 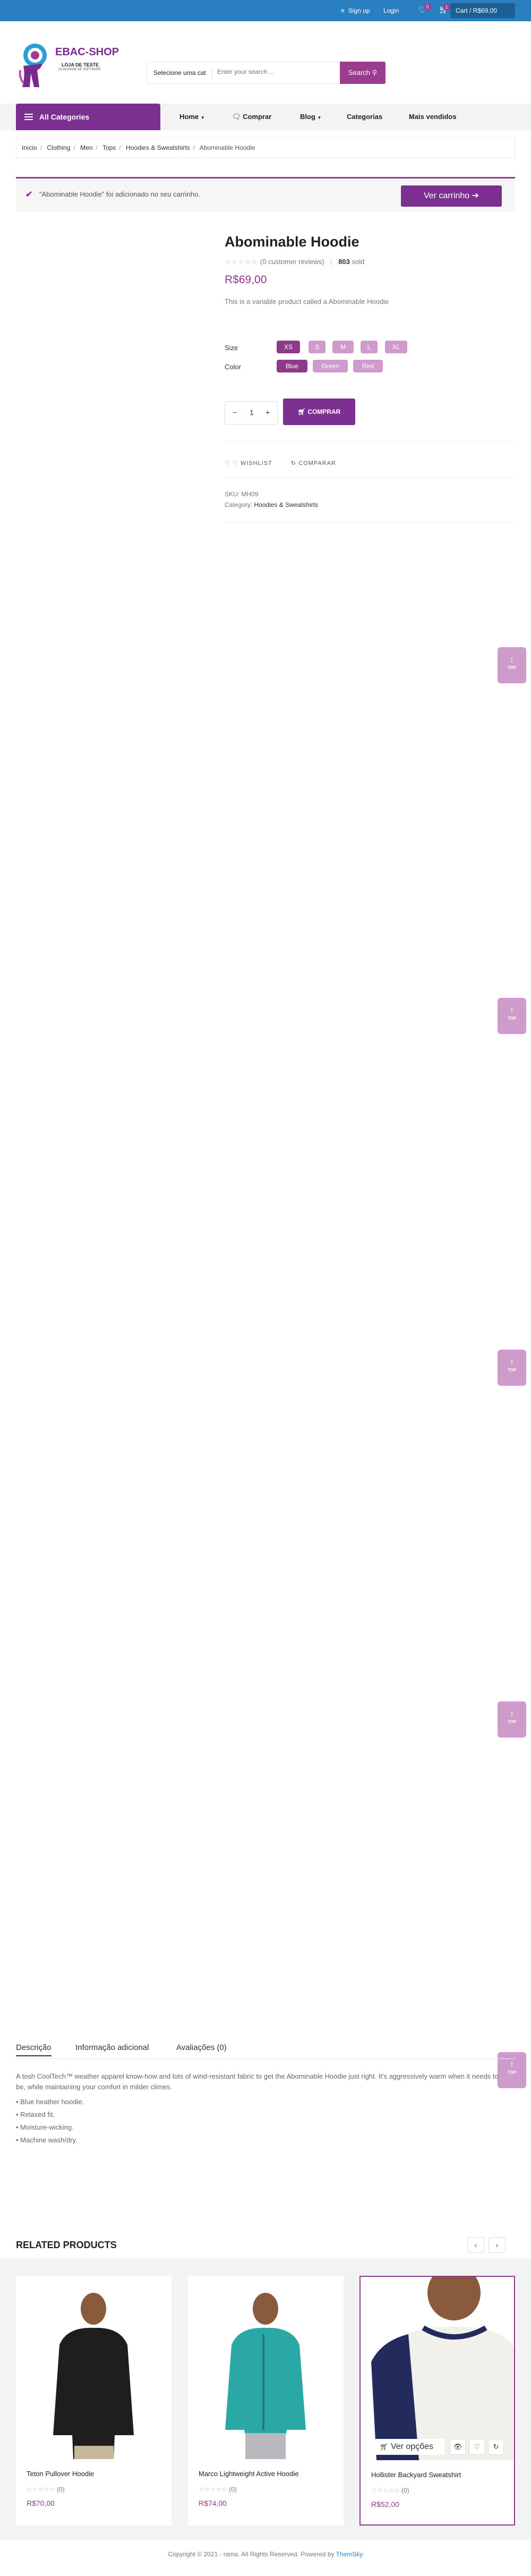 I want to click on refresh-icon: ↻, so click(x=496, y=2447).